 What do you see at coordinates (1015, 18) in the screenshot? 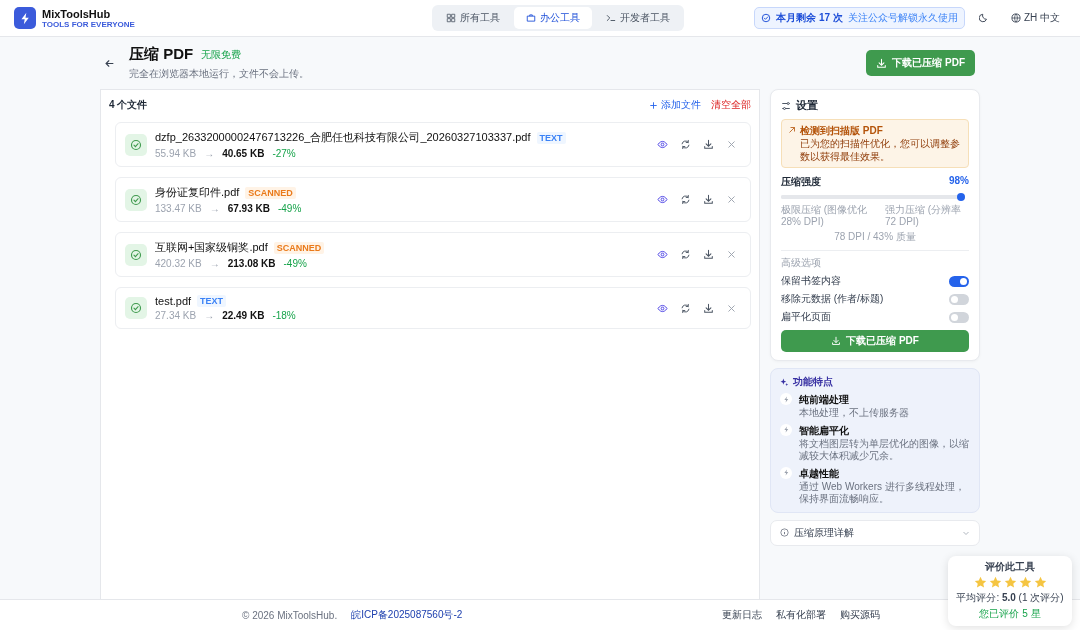
I see `globe-icon` at bounding box center [1015, 18].